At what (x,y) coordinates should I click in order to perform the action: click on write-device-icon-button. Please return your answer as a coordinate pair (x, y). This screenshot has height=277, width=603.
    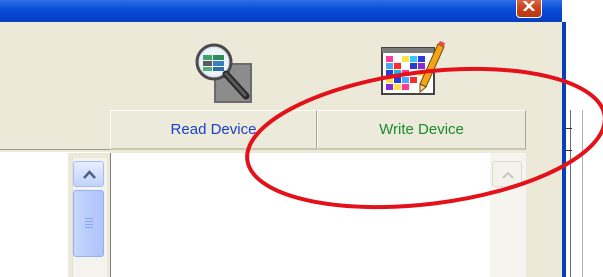
    Looking at the image, I should click on (413, 73).